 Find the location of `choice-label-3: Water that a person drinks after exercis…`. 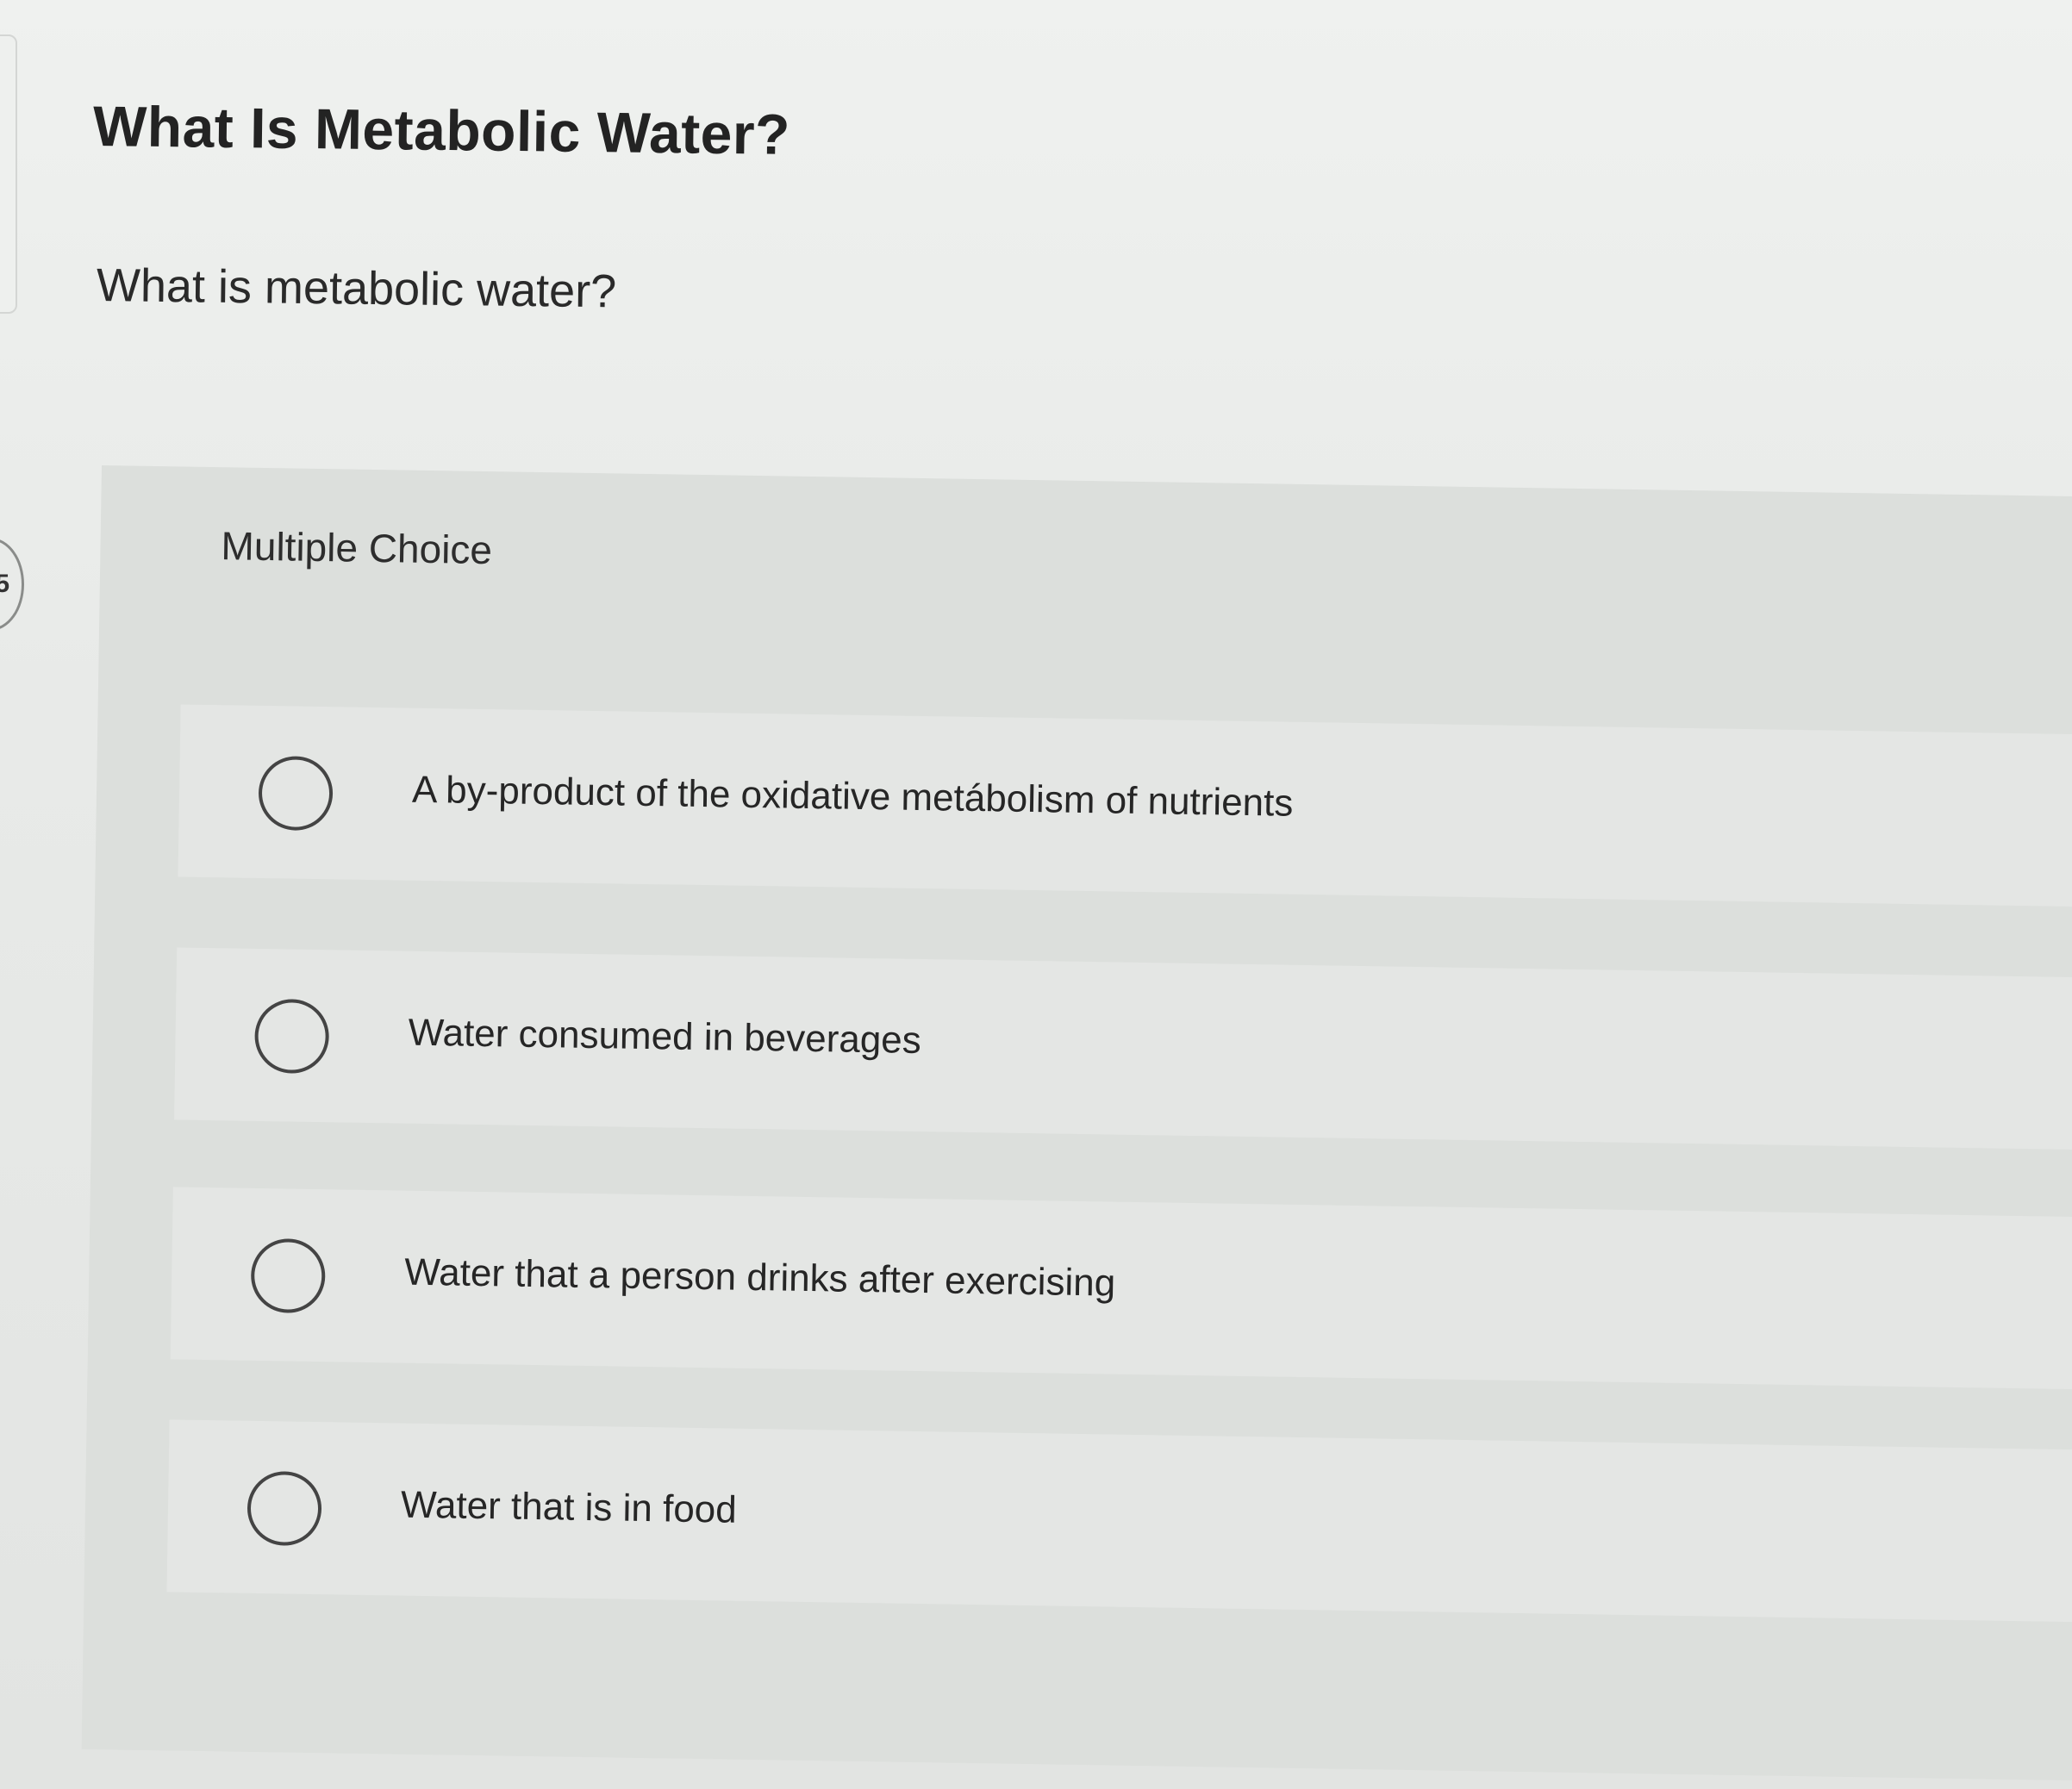

choice-label-3: Water that a person drinks after exercis… is located at coordinates (759, 1277).